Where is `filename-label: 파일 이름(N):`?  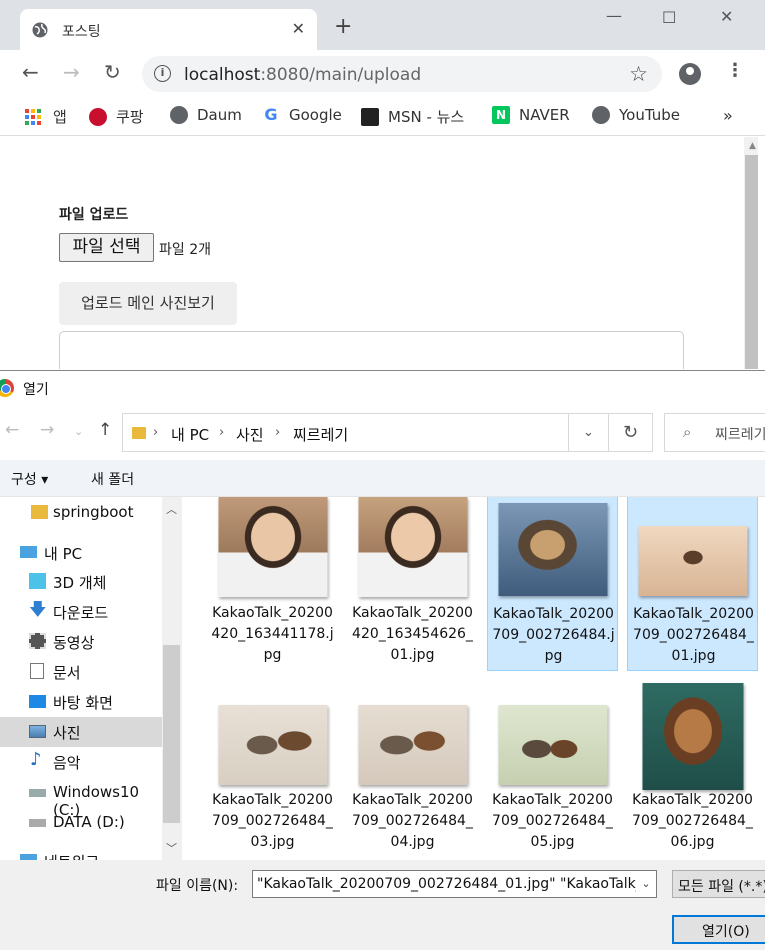
filename-label: 파일 이름(N): is located at coordinates (197, 886).